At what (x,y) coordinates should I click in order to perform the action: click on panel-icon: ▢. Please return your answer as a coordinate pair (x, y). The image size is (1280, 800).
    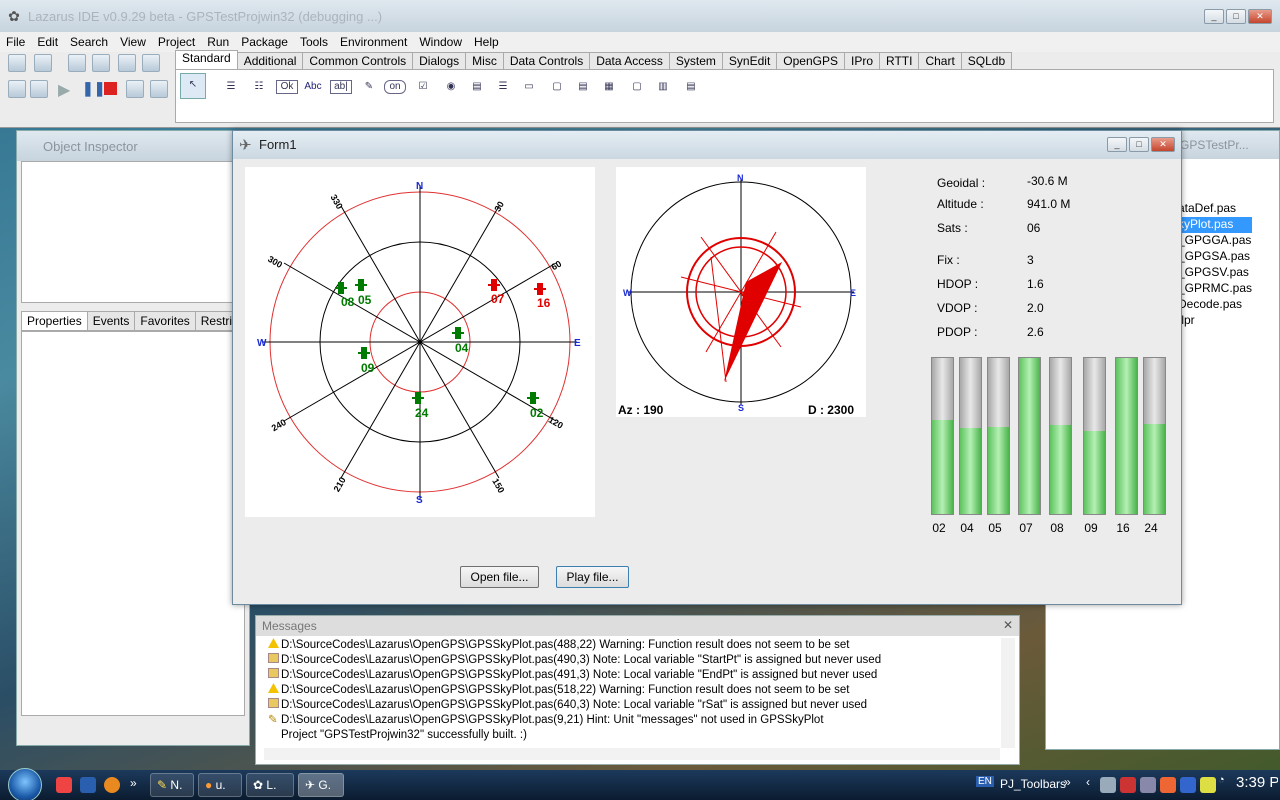
    Looking at the image, I should click on (637, 87).